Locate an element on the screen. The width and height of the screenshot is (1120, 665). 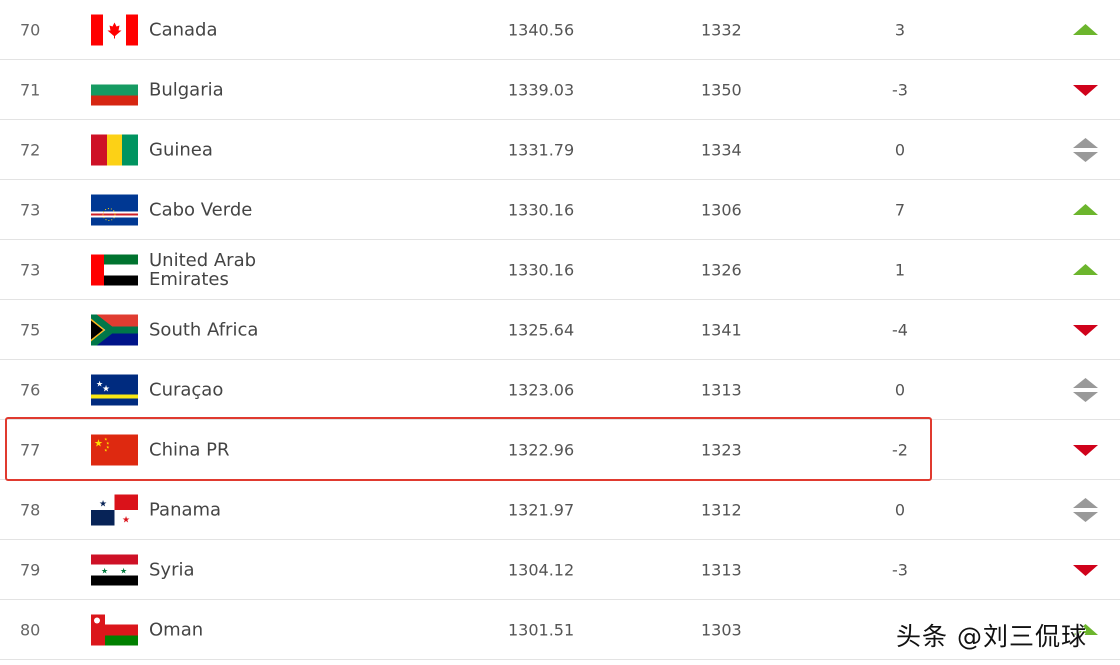
previous-points: 1341 is located at coordinates (721, 329).